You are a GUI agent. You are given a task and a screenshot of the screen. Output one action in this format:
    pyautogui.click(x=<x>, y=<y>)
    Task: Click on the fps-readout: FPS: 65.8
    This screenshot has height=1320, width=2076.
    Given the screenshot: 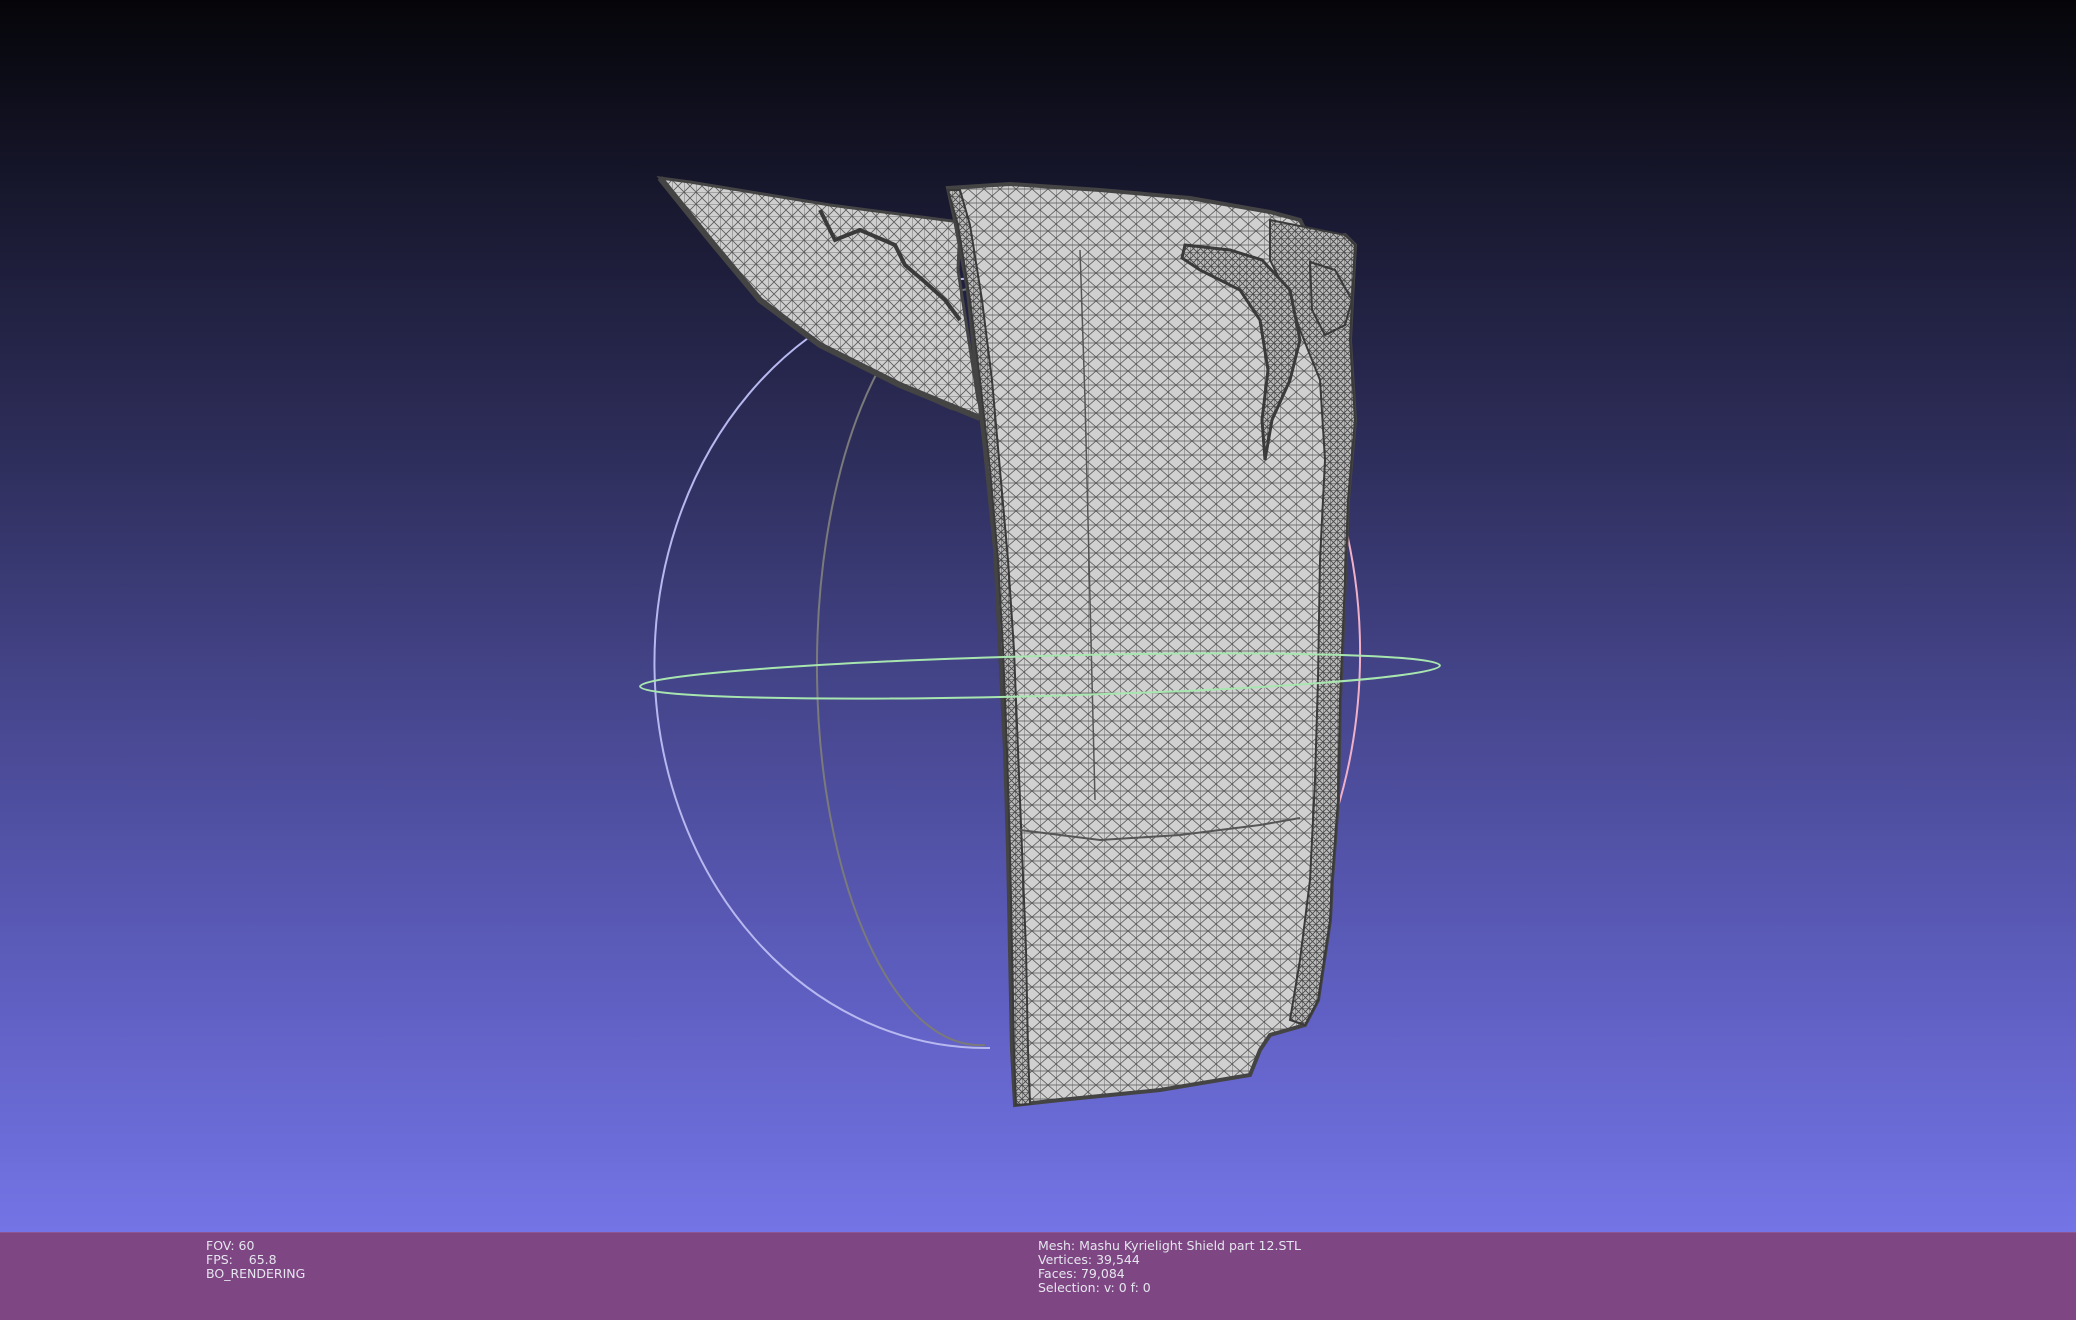 What is the action you would take?
    pyautogui.click(x=255, y=1260)
    